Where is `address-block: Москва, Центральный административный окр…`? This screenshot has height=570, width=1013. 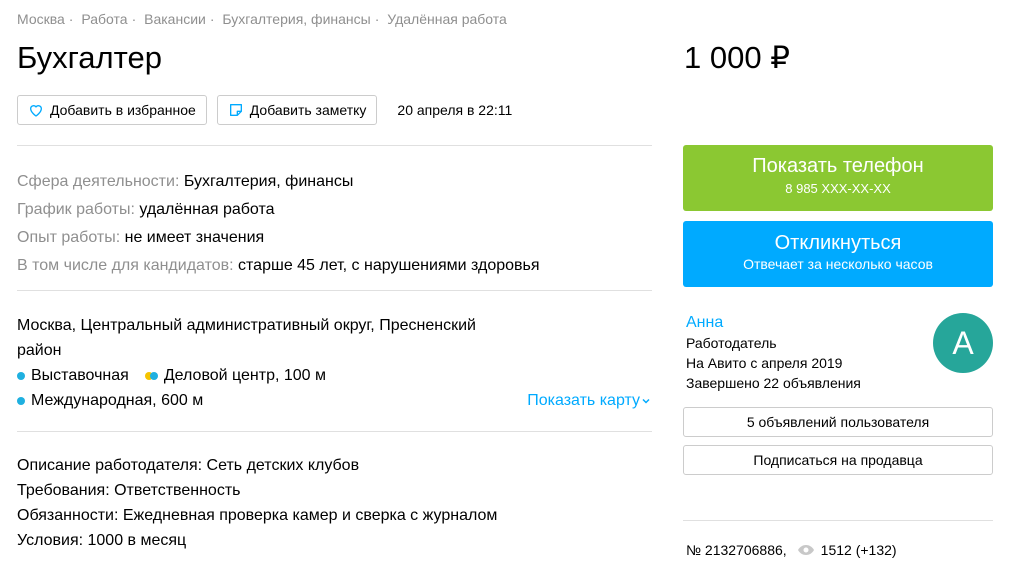 address-block: Москва, Центральный административный окр… is located at coordinates (334, 363).